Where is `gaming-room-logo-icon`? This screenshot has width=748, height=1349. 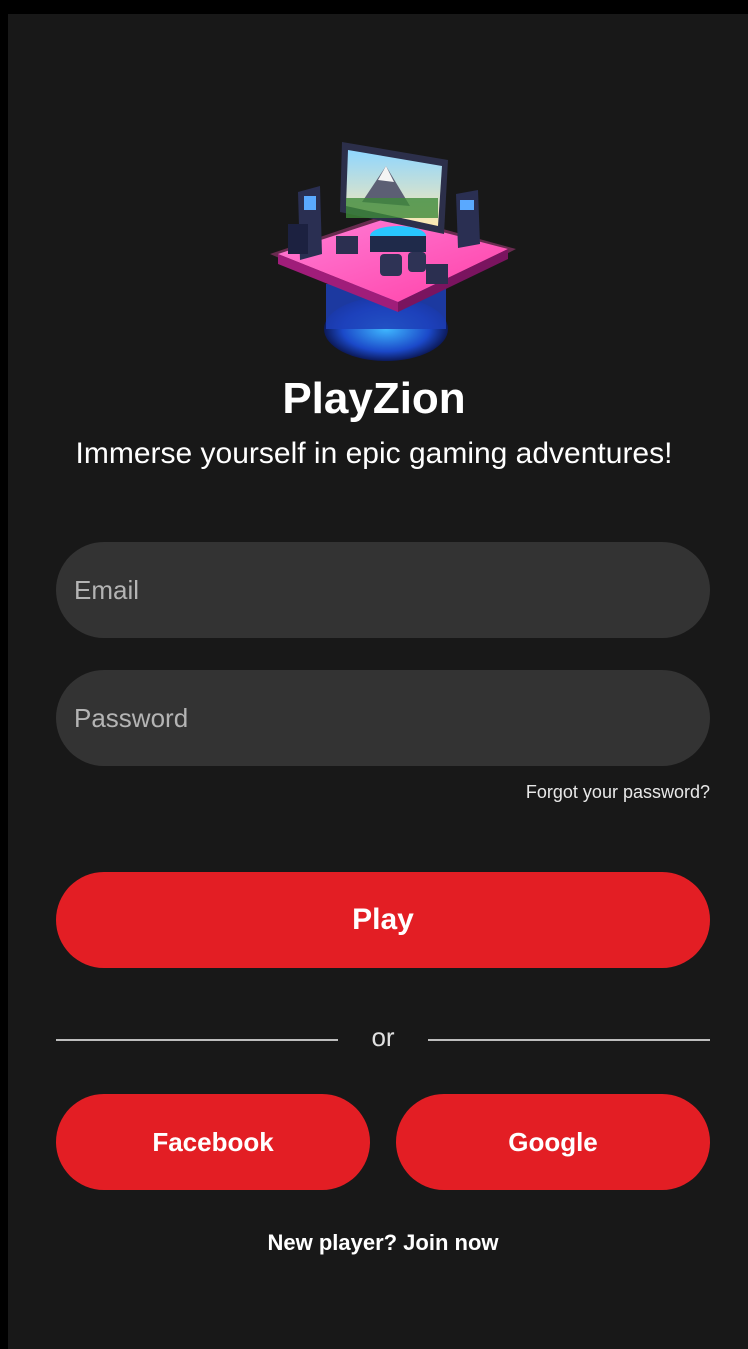
gaming-room-logo-icon is located at coordinates (393, 251).